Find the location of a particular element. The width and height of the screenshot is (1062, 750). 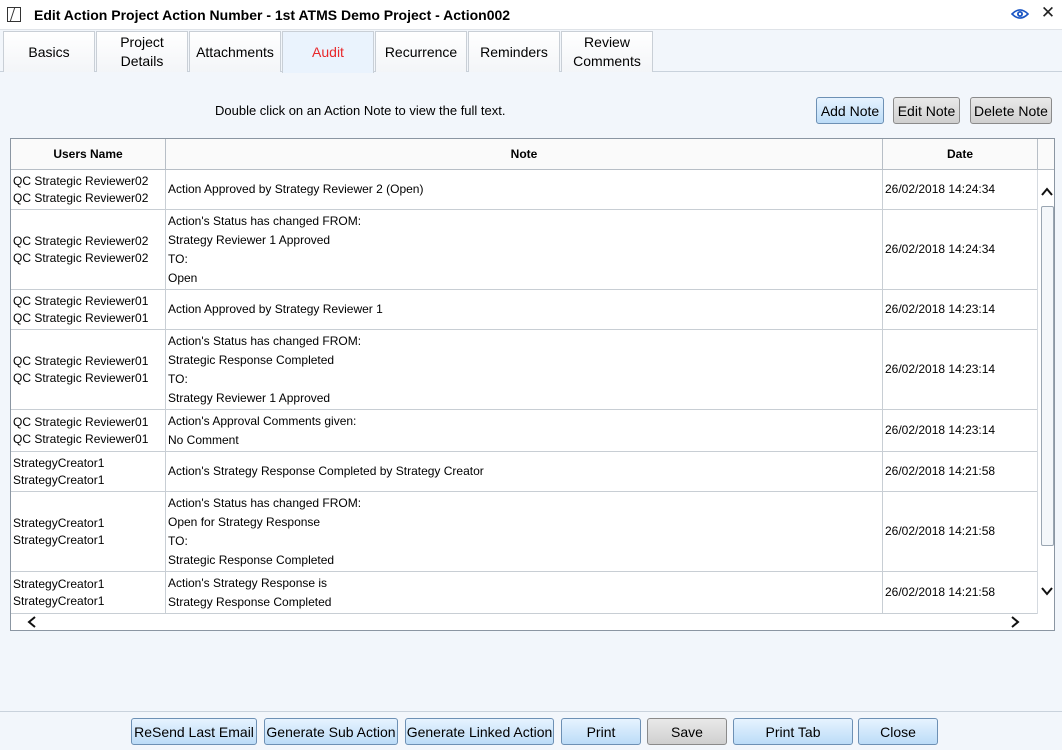

note-cell: Action Approved by Strategy Reviewer 1 is located at coordinates (524, 309).